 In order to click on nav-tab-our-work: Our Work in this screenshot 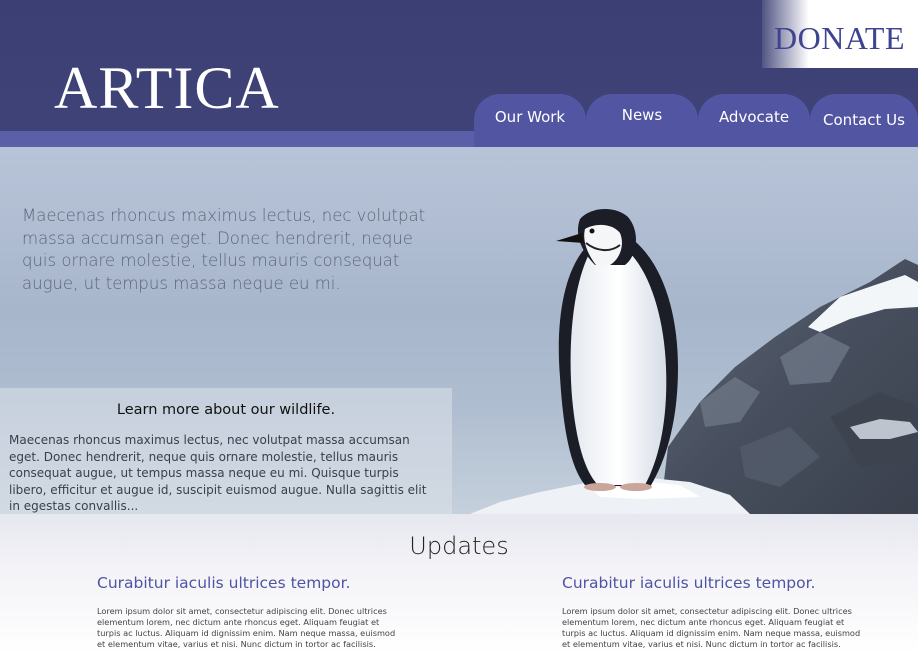, I will do `click(530, 120)`.